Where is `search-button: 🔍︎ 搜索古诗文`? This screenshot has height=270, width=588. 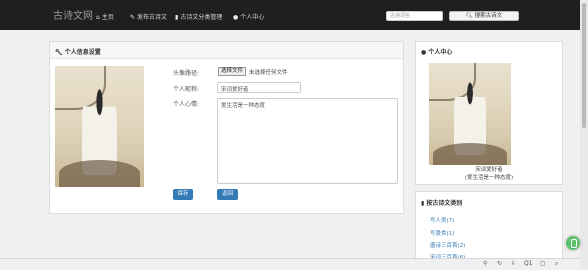
search-button: 🔍︎ 搜索古诗文 is located at coordinates (484, 16).